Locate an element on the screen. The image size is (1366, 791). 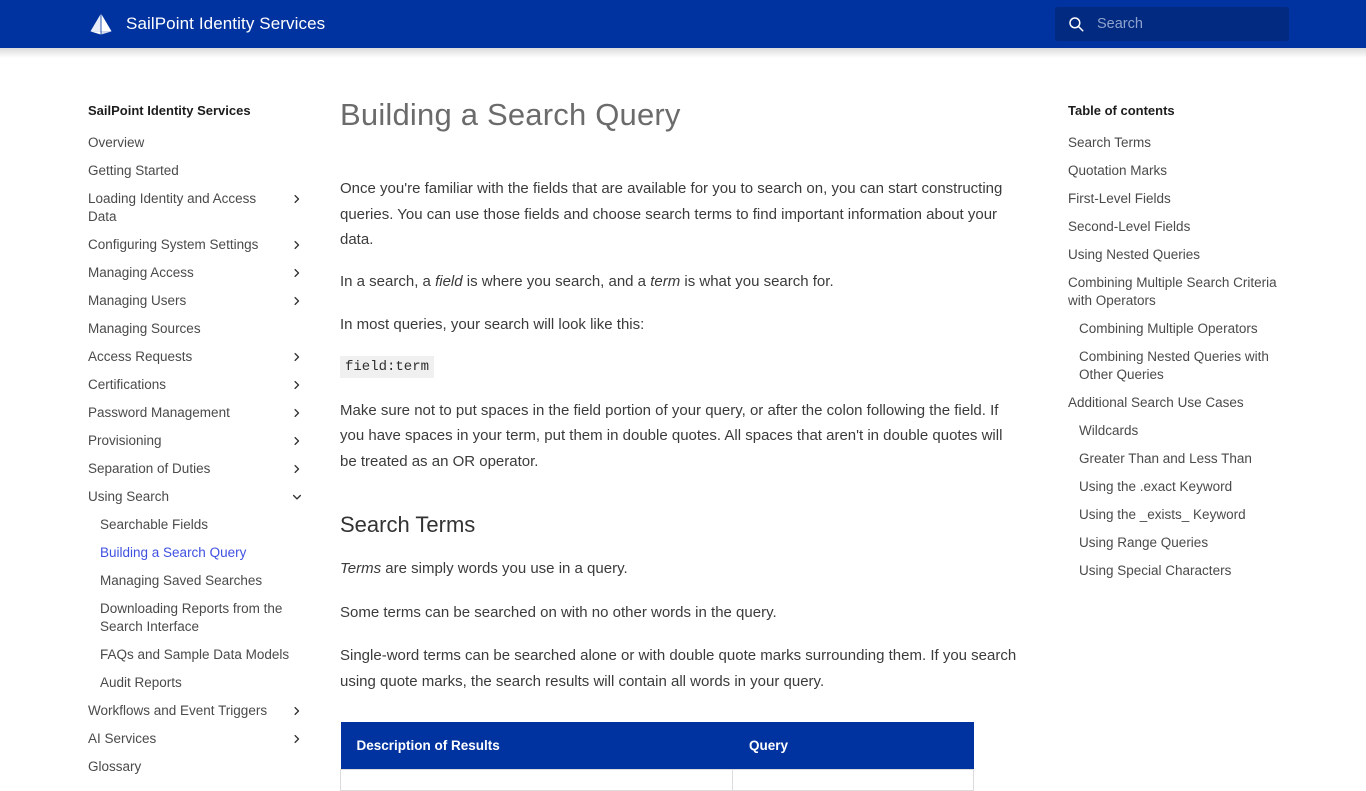
sidebar-item-managing-saved-searches: Managing Saved Searches is located at coordinates (195, 581).